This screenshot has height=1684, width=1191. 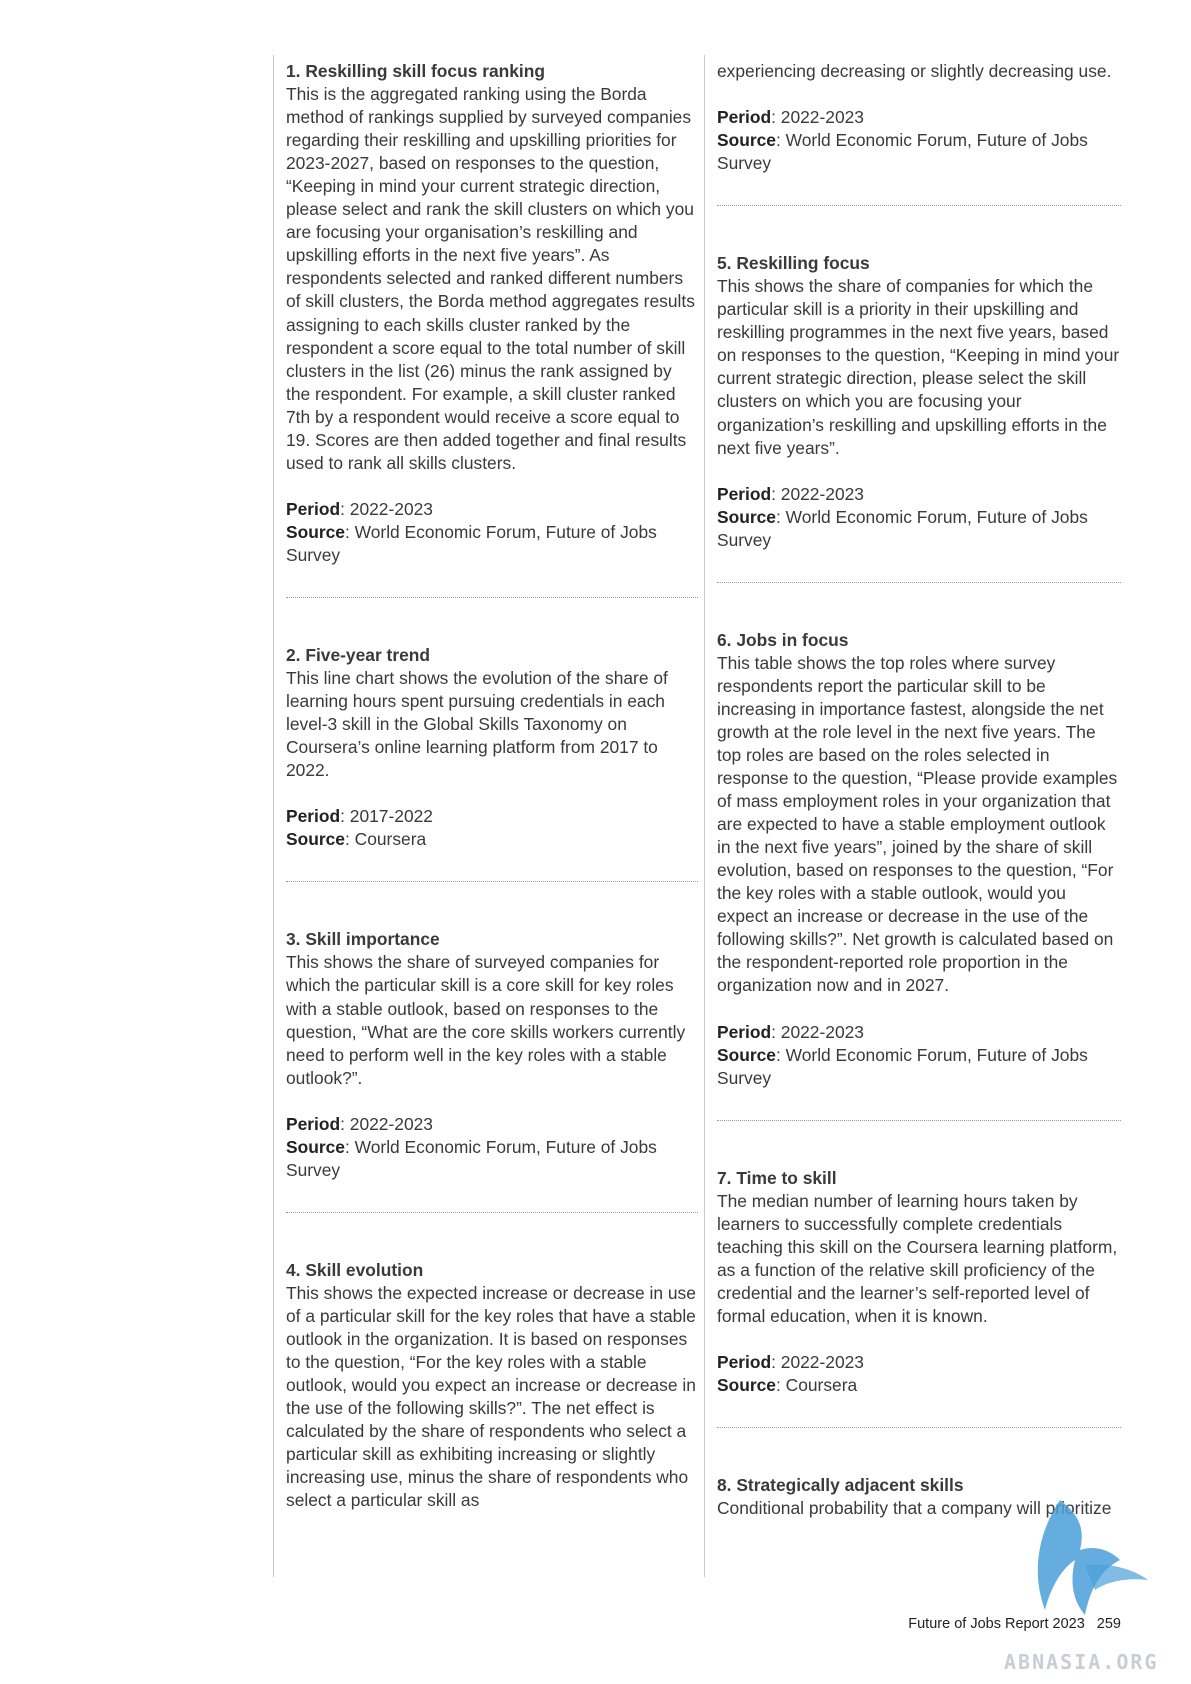 What do you see at coordinates (416, 71) in the screenshot?
I see `section-heading: 1. Reskilling skill focus ranking` at bounding box center [416, 71].